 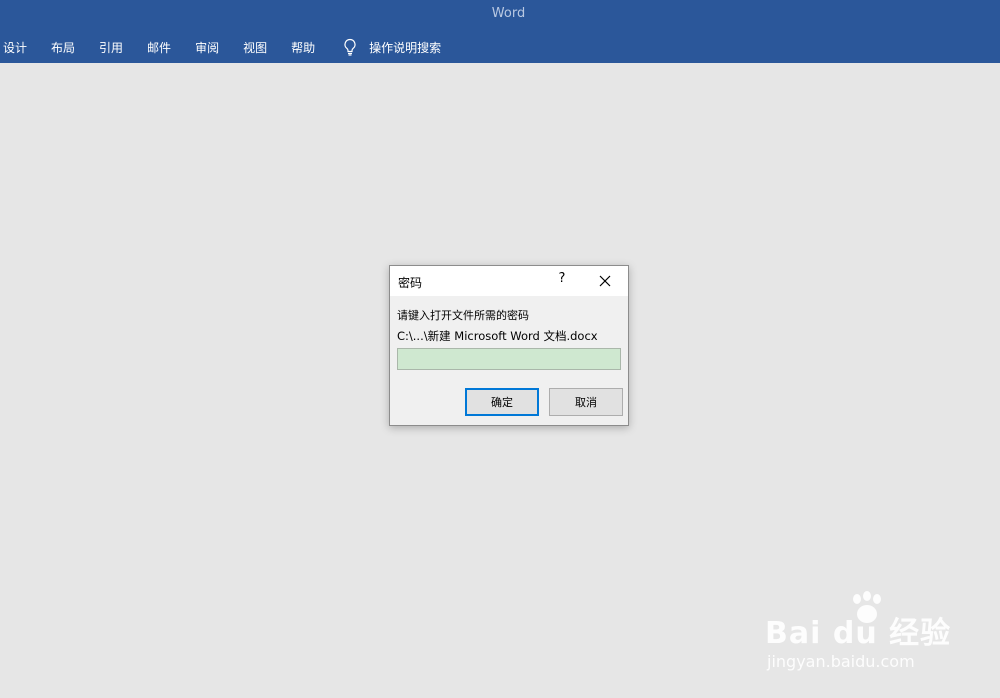 I want to click on tab-view: 视图, so click(x=255, y=47).